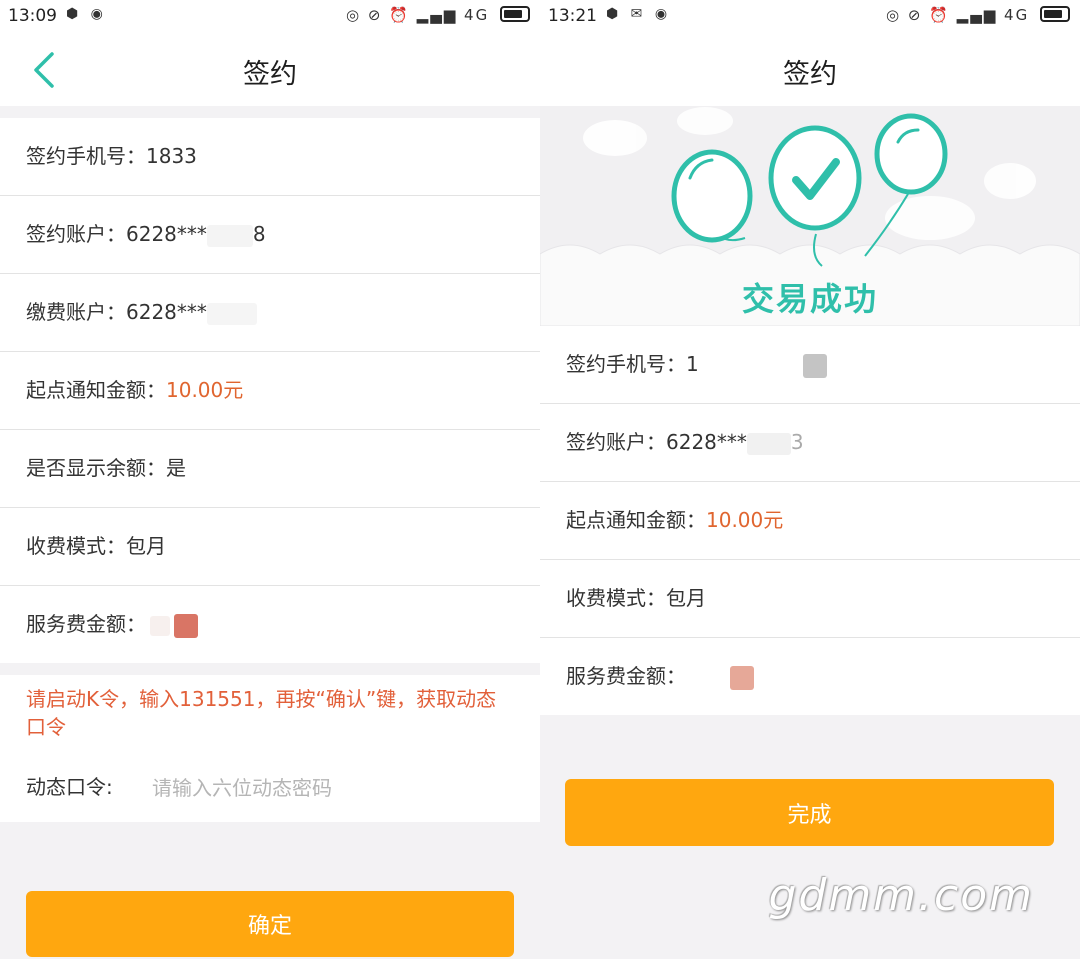  I want to click on status-bar: 13:21 ⬢ ✉ ◉ ◎ ⊘ ⏰ ▂▄▆ 4G, so click(810, 17).